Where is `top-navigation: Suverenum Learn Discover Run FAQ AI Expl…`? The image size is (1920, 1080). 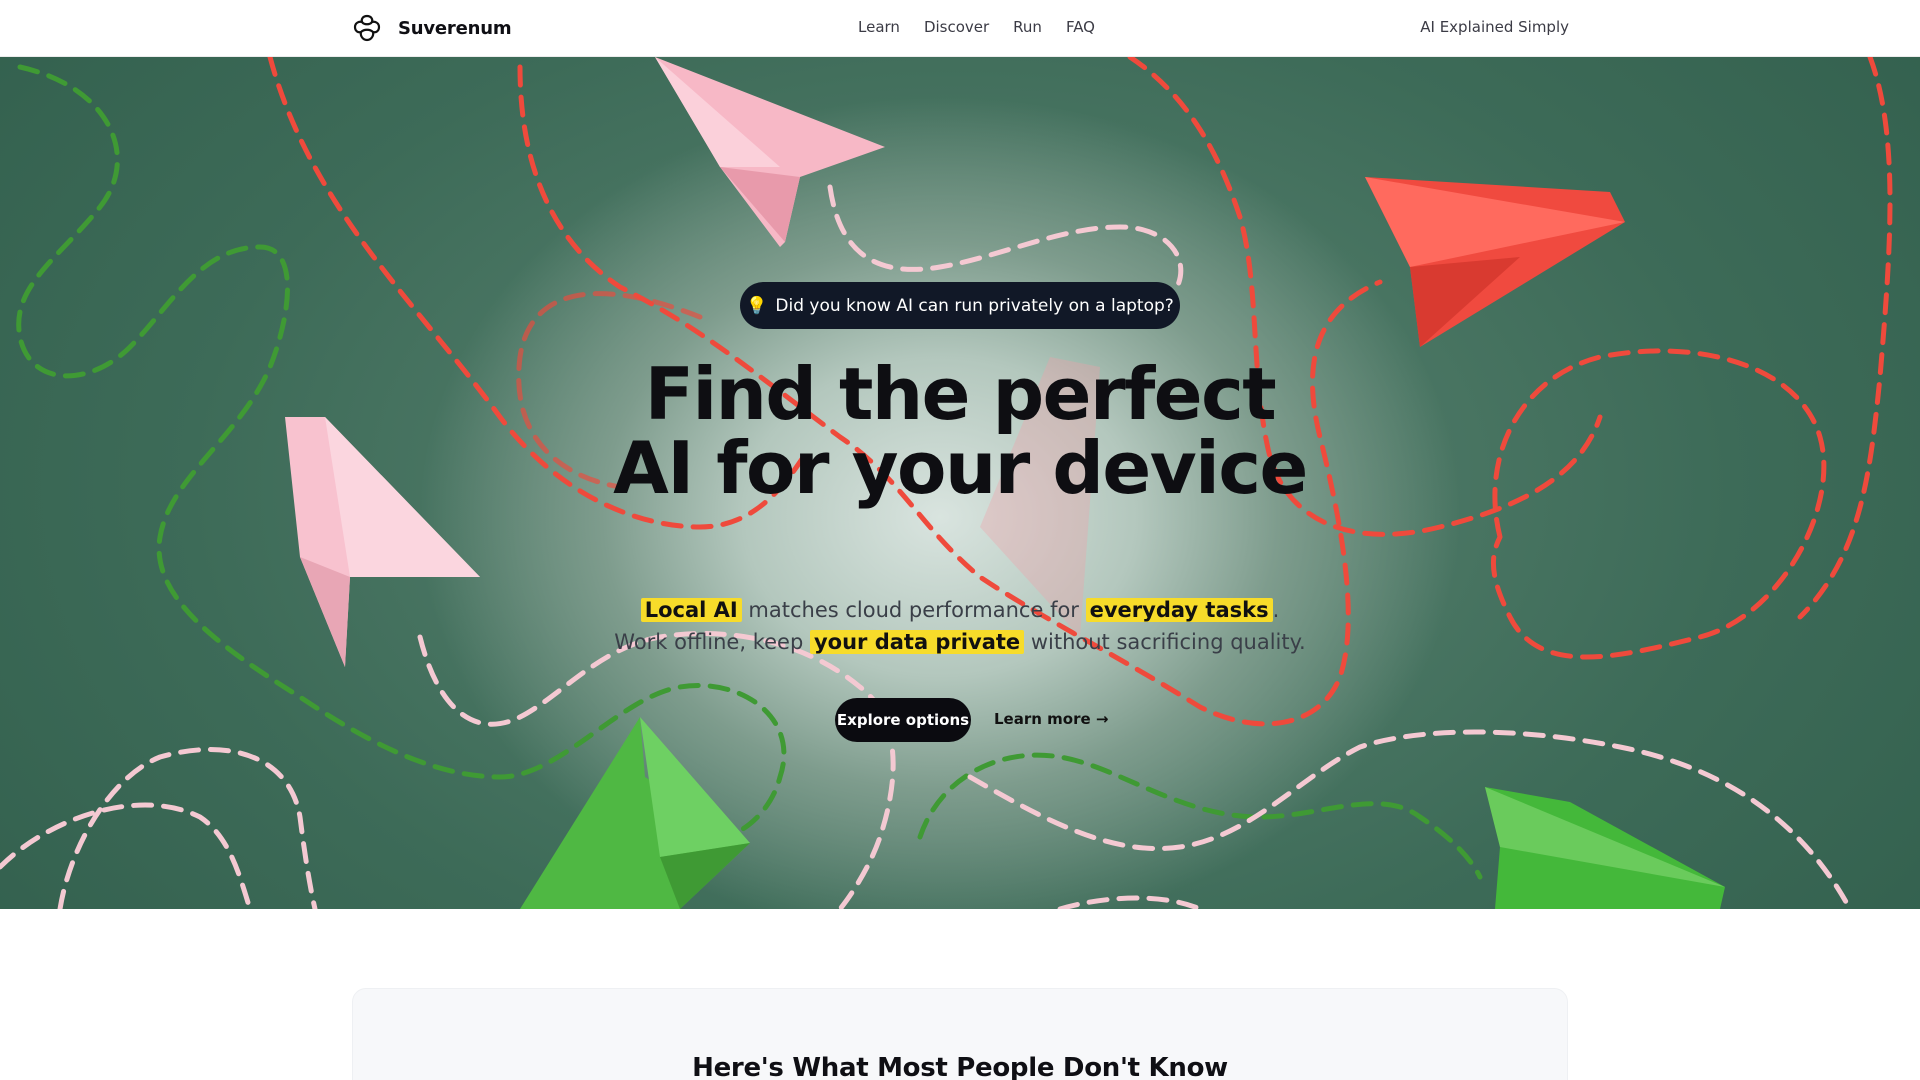
top-navigation: Suverenum Learn Discover Run FAQ AI Expl… is located at coordinates (960, 28).